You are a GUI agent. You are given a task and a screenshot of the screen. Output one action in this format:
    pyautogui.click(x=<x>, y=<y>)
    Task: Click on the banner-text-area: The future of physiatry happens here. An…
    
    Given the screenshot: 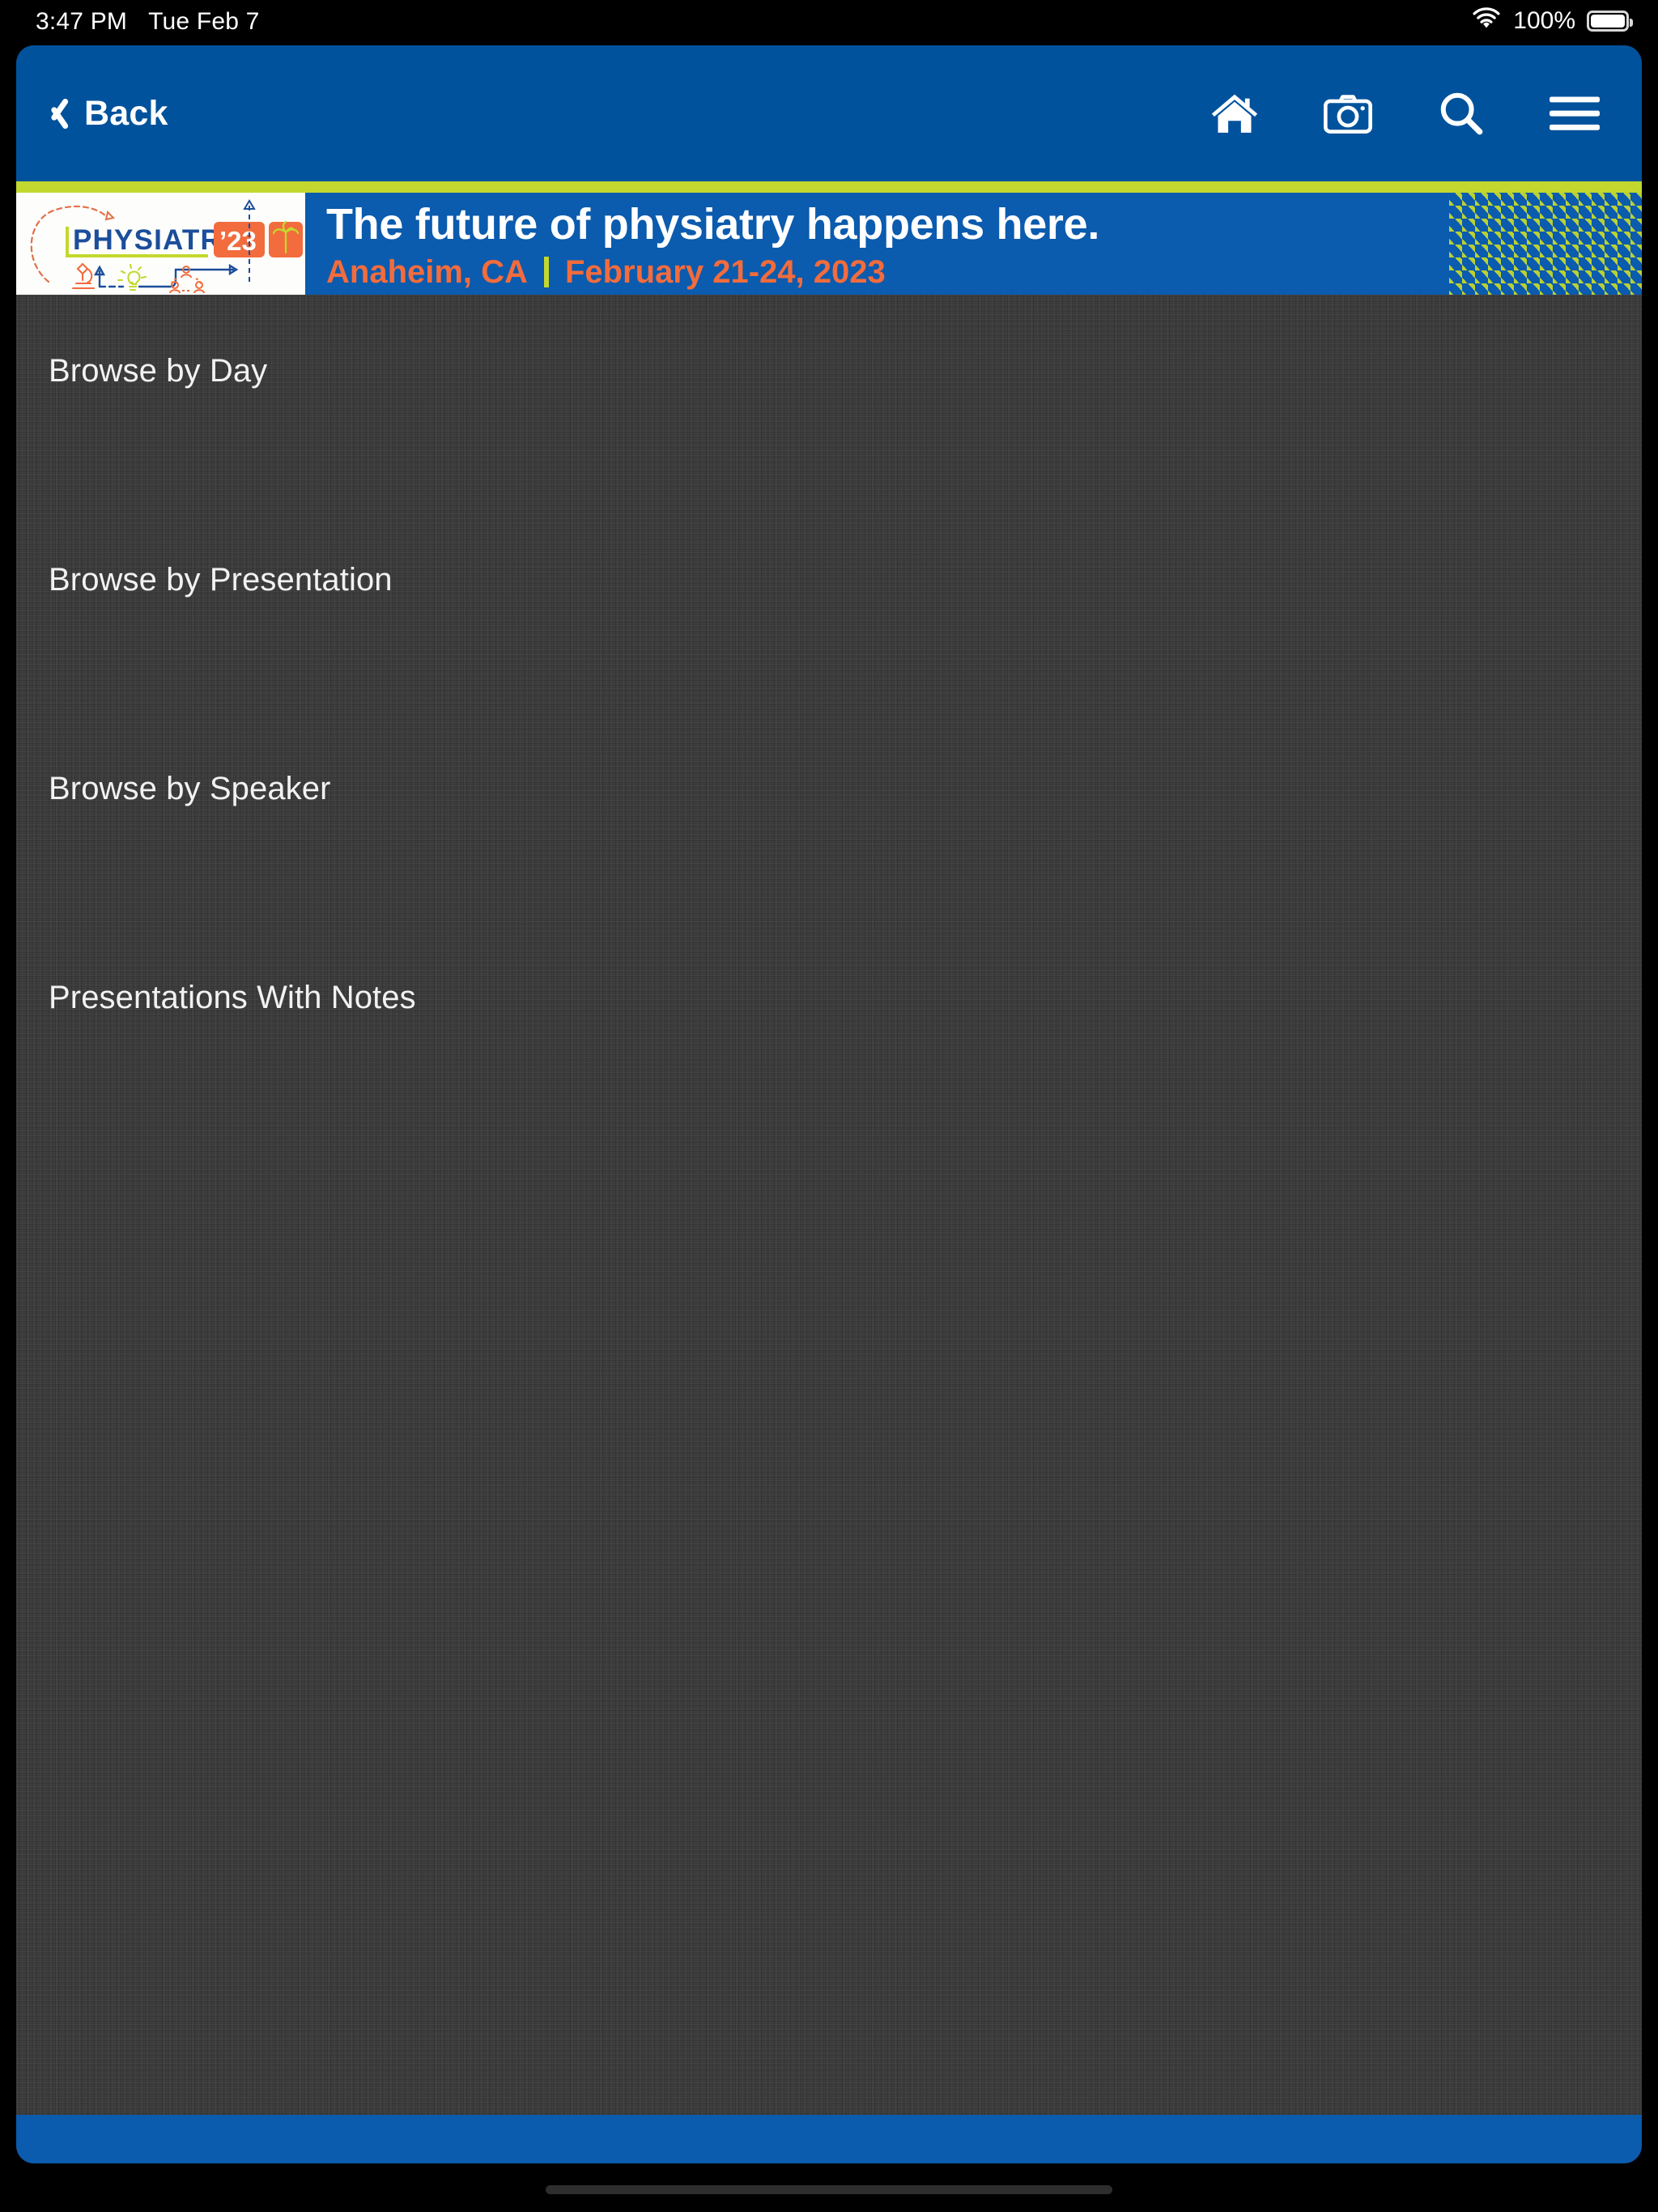 What is the action you would take?
    pyautogui.click(x=973, y=244)
    